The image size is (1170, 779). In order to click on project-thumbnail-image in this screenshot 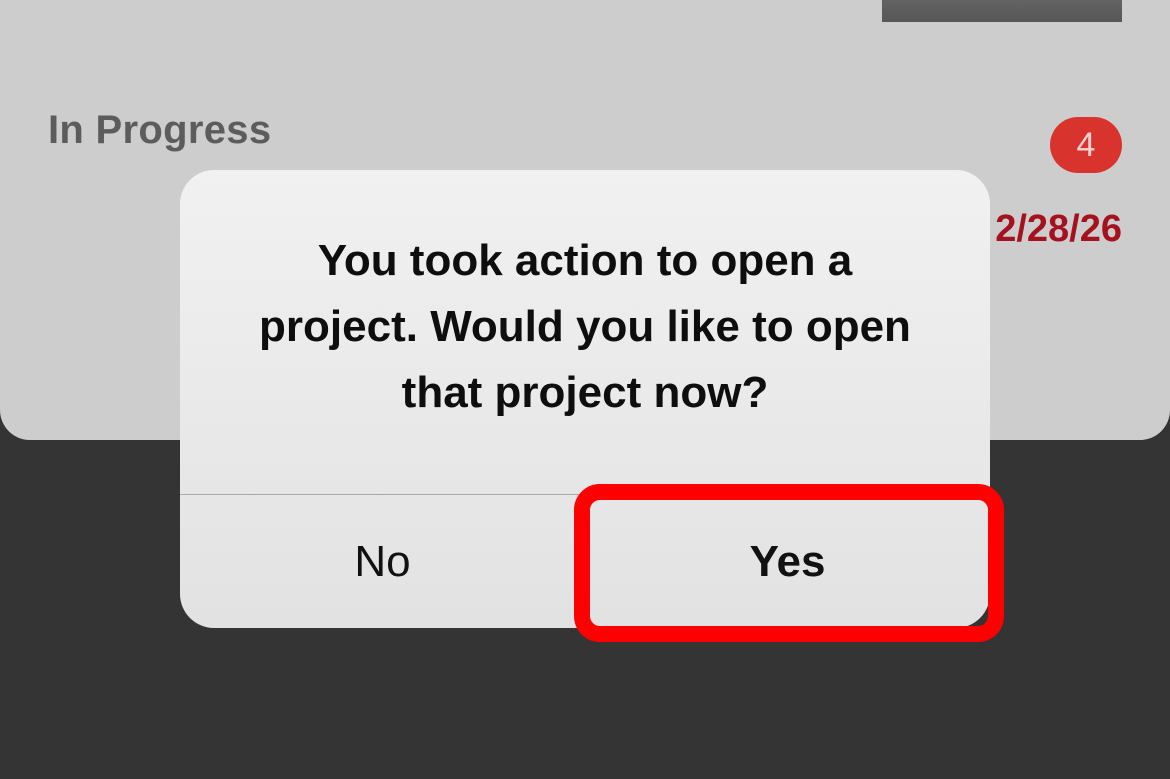, I will do `click(1002, 11)`.